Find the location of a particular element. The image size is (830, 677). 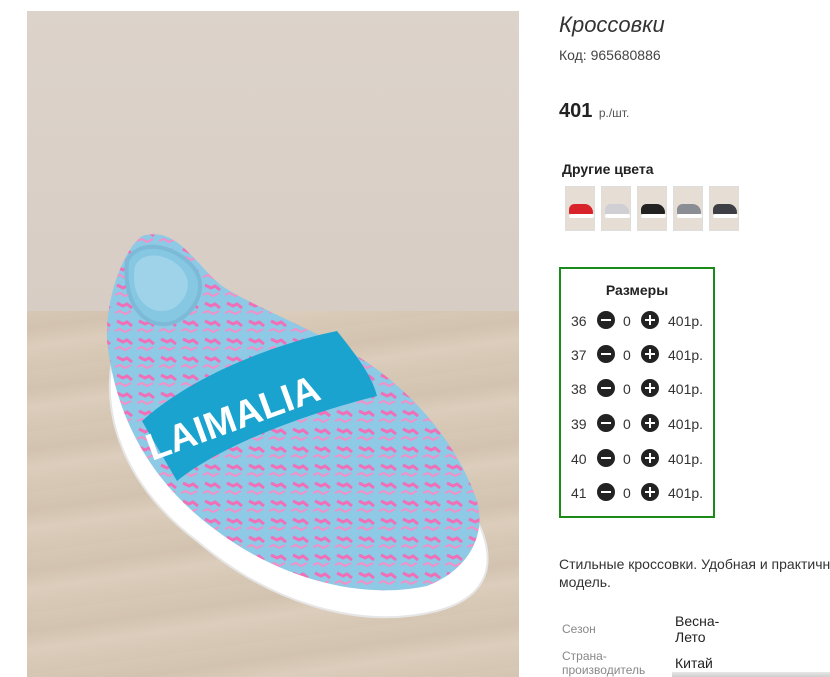

season-label: Сезон is located at coordinates (579, 629).